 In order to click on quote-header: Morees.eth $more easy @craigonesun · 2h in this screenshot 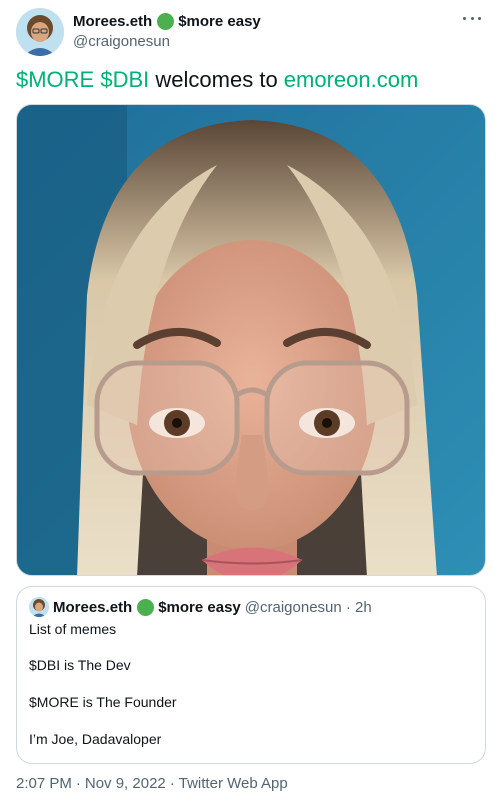, I will do `click(200, 607)`.